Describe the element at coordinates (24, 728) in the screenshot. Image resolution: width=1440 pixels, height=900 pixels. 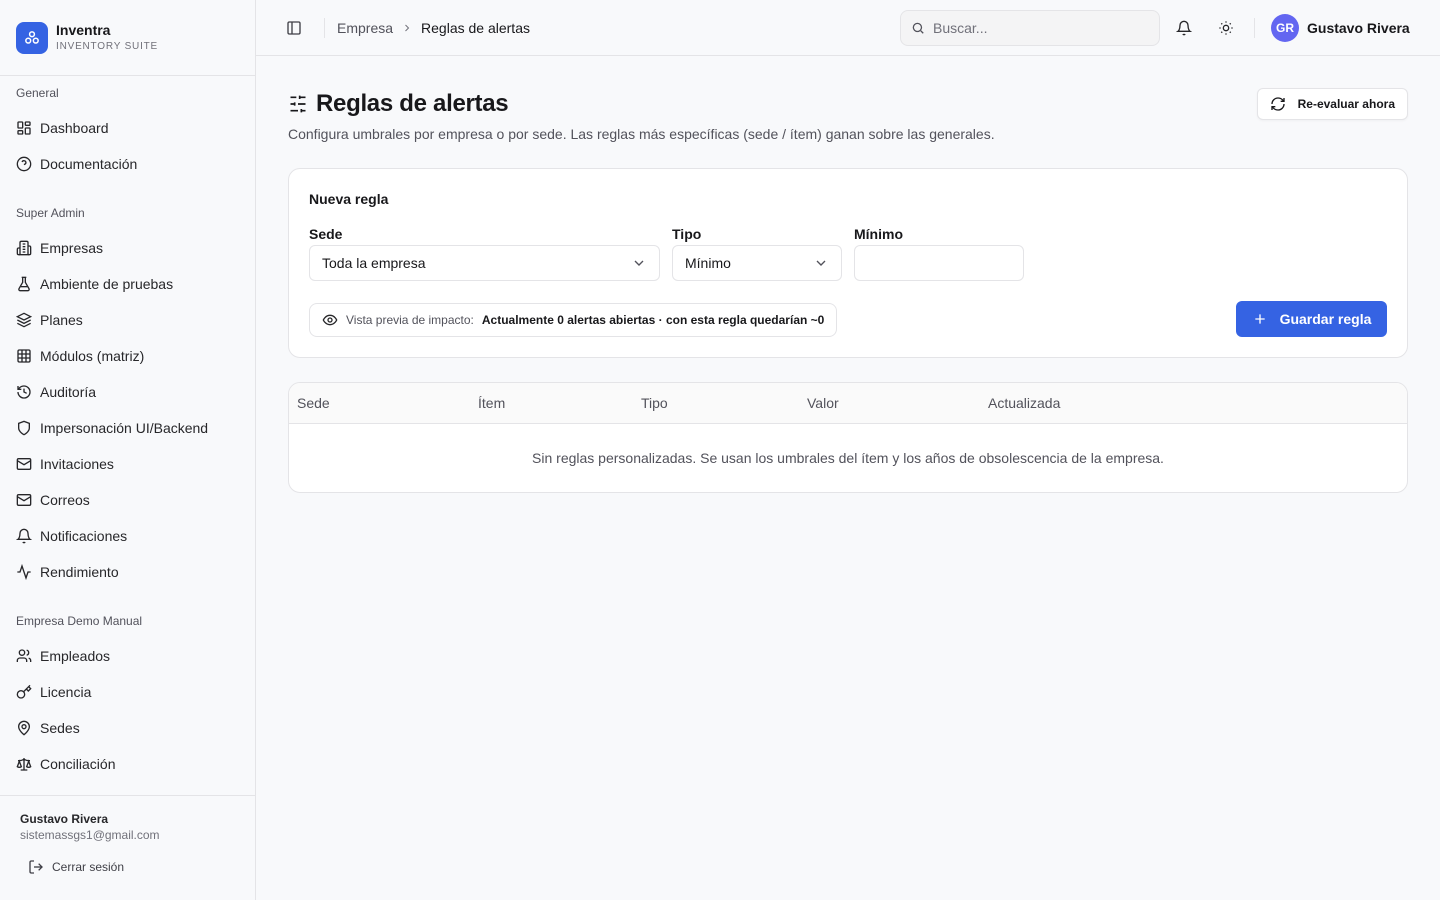
I see `map-pin-icon` at that location.